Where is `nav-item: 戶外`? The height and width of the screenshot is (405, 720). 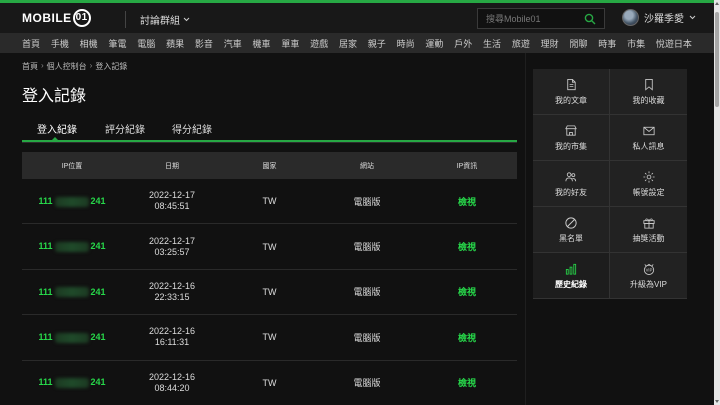
nav-item: 戶外 is located at coordinates (463, 43).